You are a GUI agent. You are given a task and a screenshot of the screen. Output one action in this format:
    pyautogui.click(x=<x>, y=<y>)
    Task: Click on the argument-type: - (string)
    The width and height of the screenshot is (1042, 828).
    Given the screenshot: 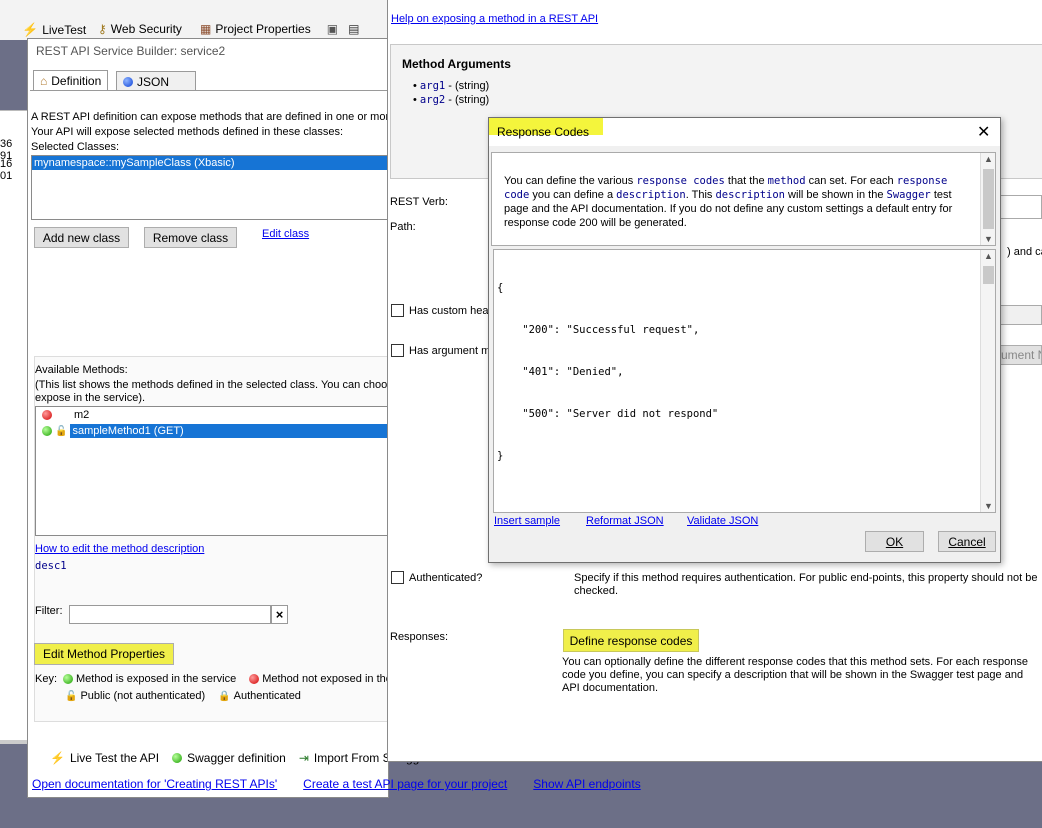 What is the action you would take?
    pyautogui.click(x=467, y=86)
    